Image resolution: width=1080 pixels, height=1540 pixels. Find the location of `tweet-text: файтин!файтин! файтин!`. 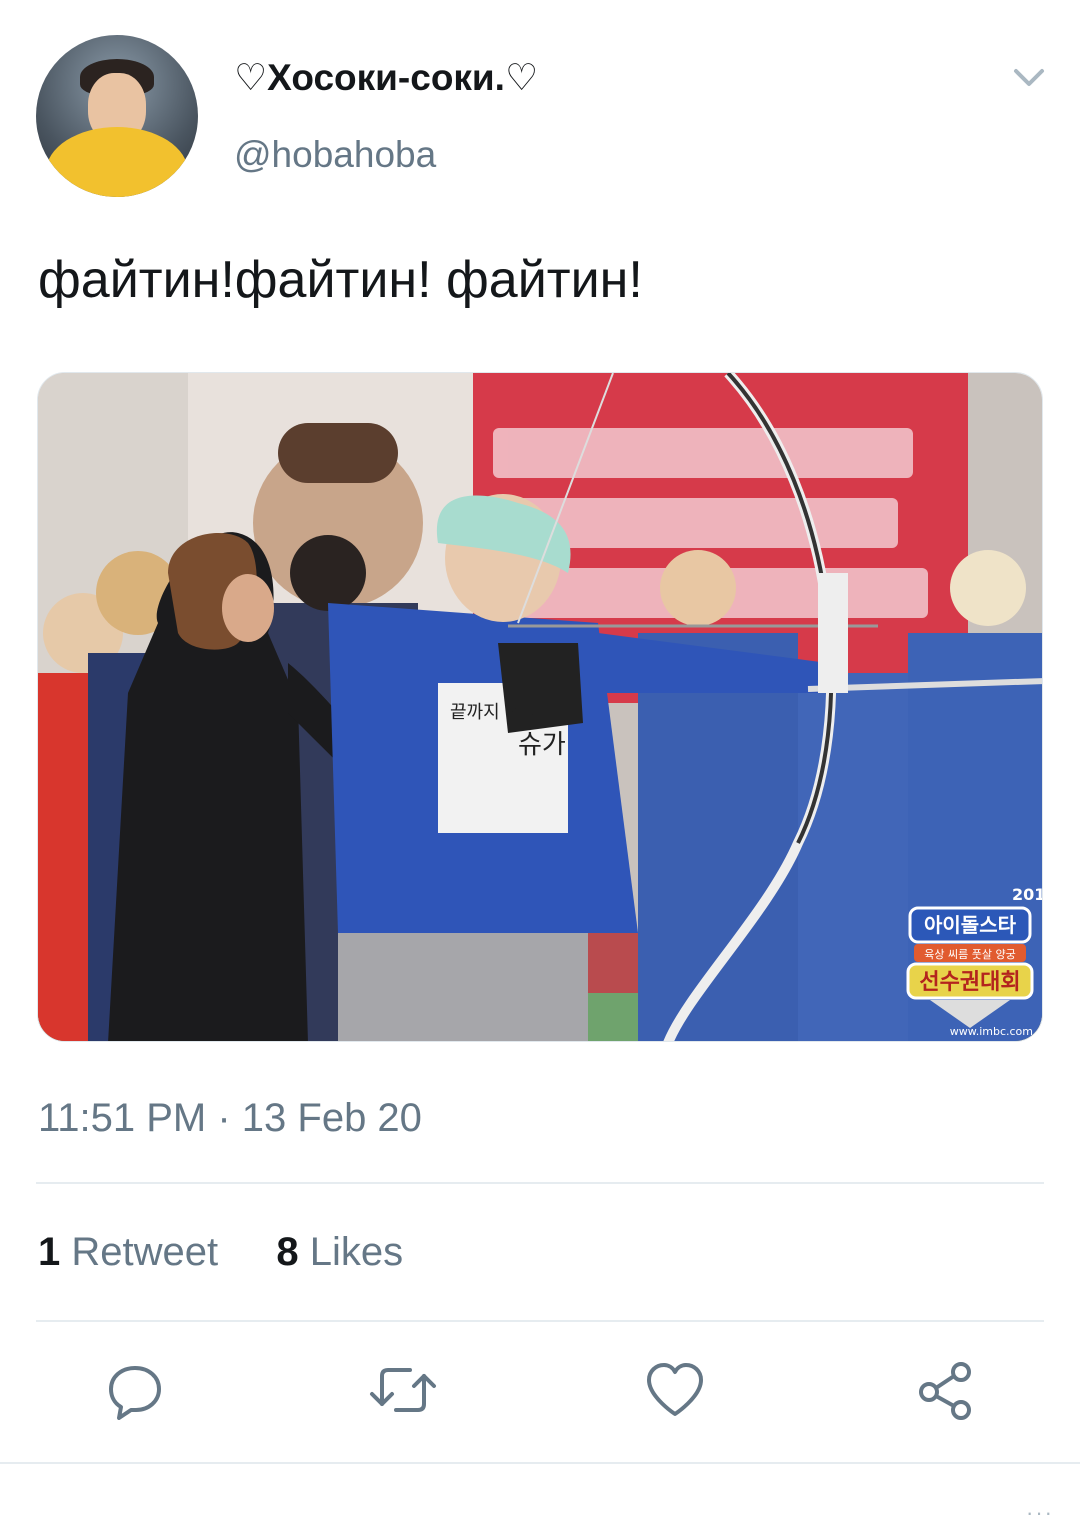

tweet-text: файтин!файтин! файтин! is located at coordinates (340, 280).